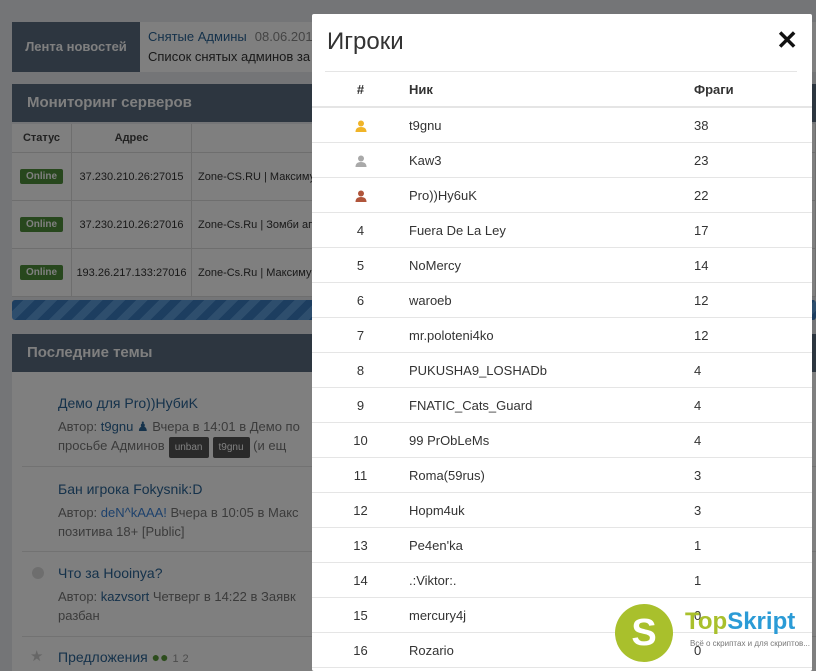  I want to click on topskript-logo-icon: S, so click(644, 633).